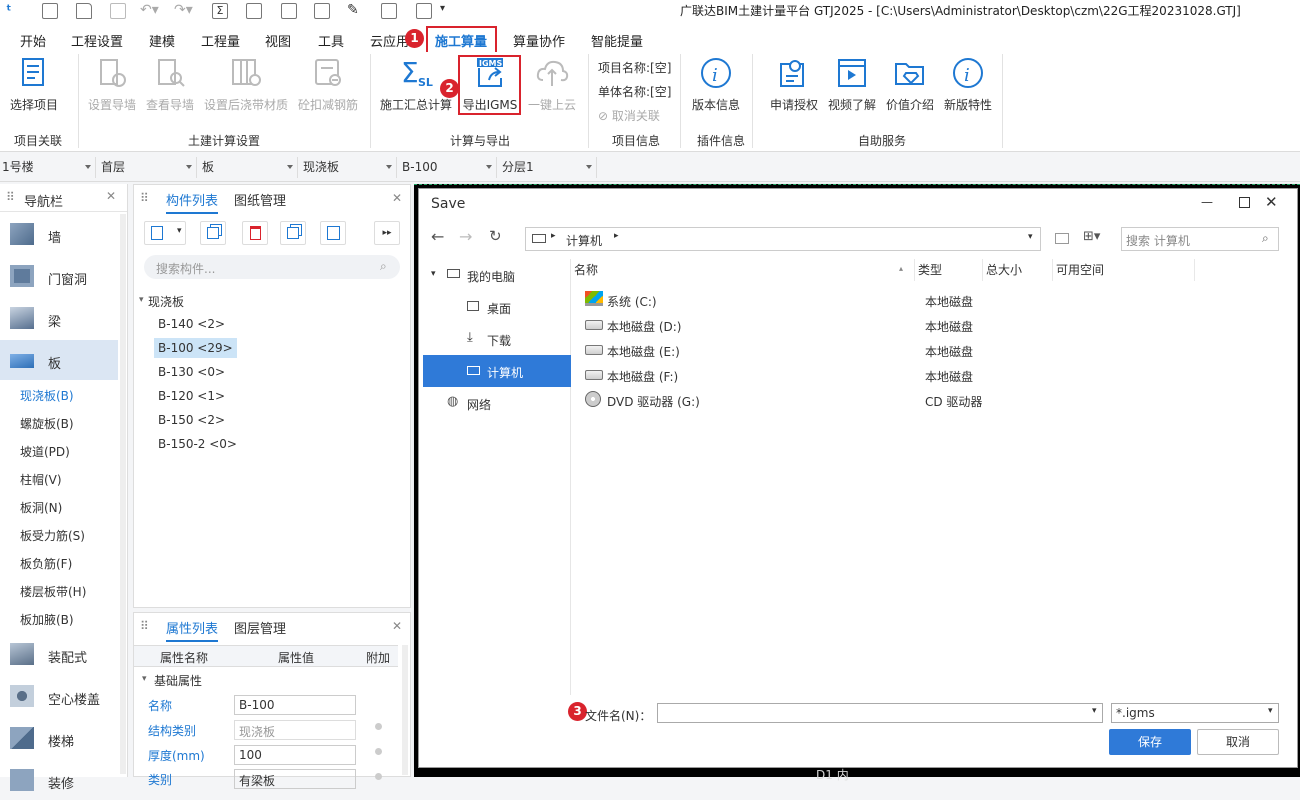  What do you see at coordinates (254, 11) in the screenshot?
I see `report-icon` at bounding box center [254, 11].